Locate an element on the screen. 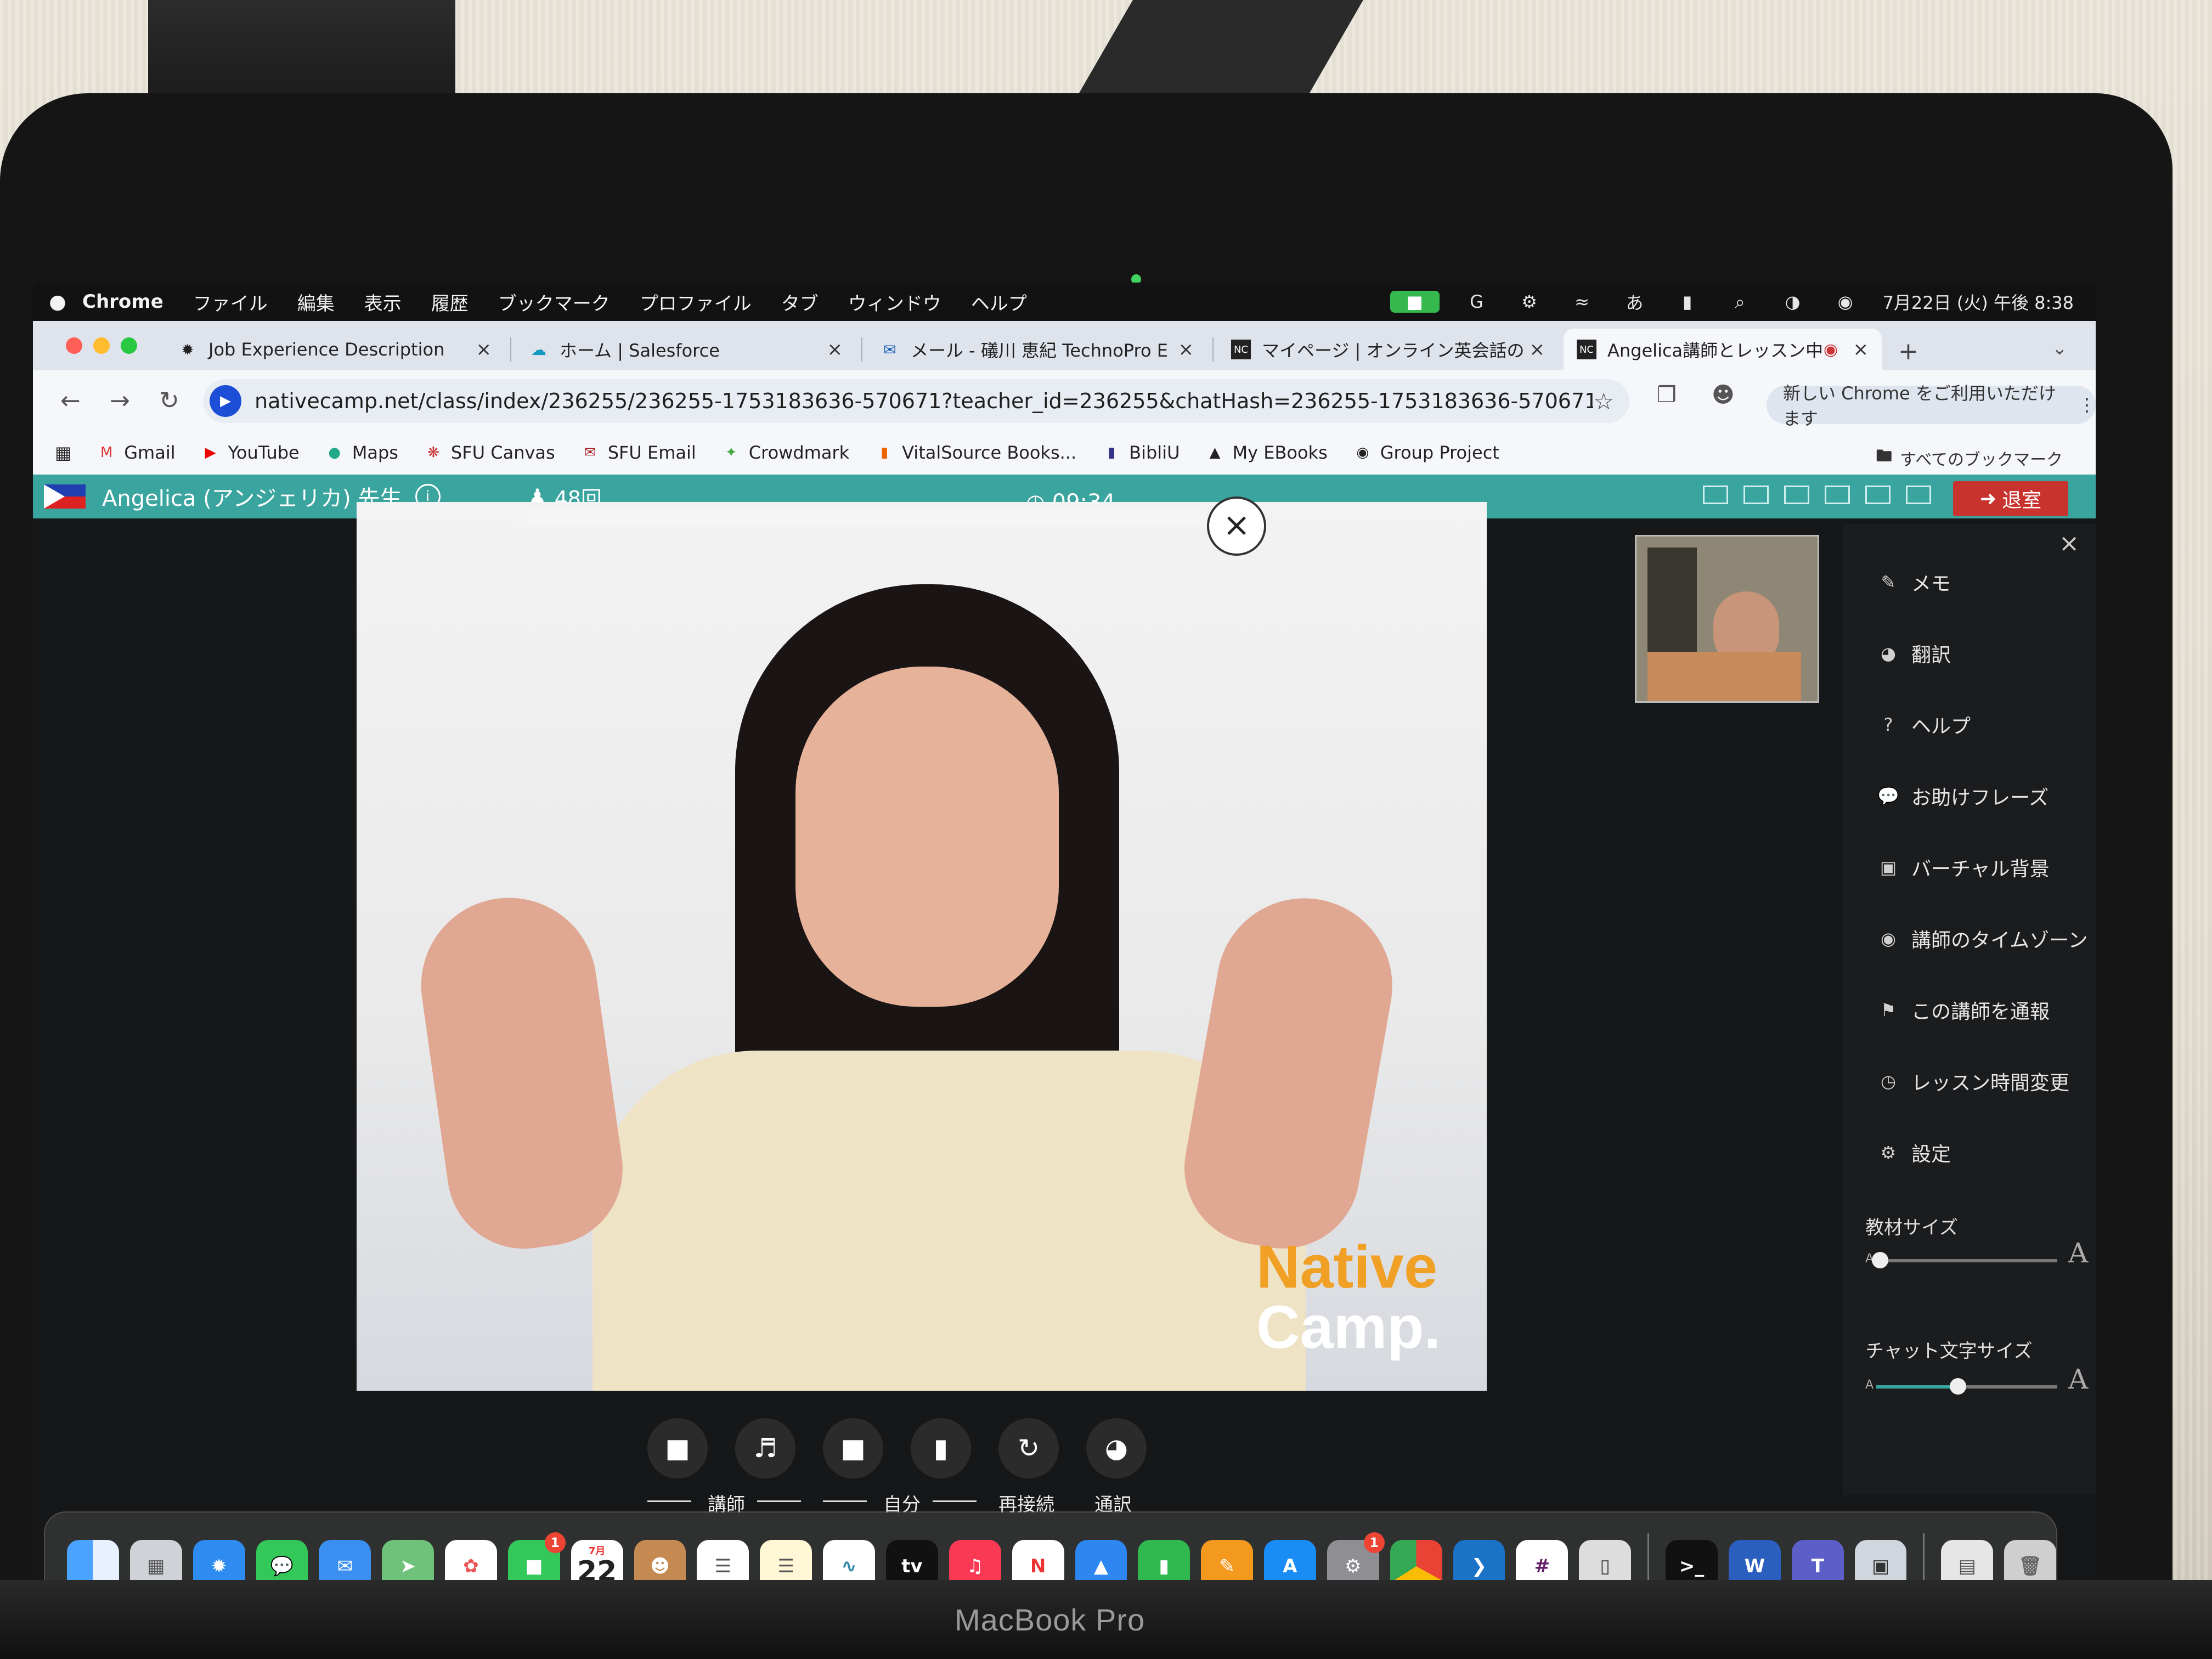 This screenshot has width=2212, height=1659. tab-active-lesson: NC Angelica講師とレッスン中 ◉ × is located at coordinates (1723, 350).